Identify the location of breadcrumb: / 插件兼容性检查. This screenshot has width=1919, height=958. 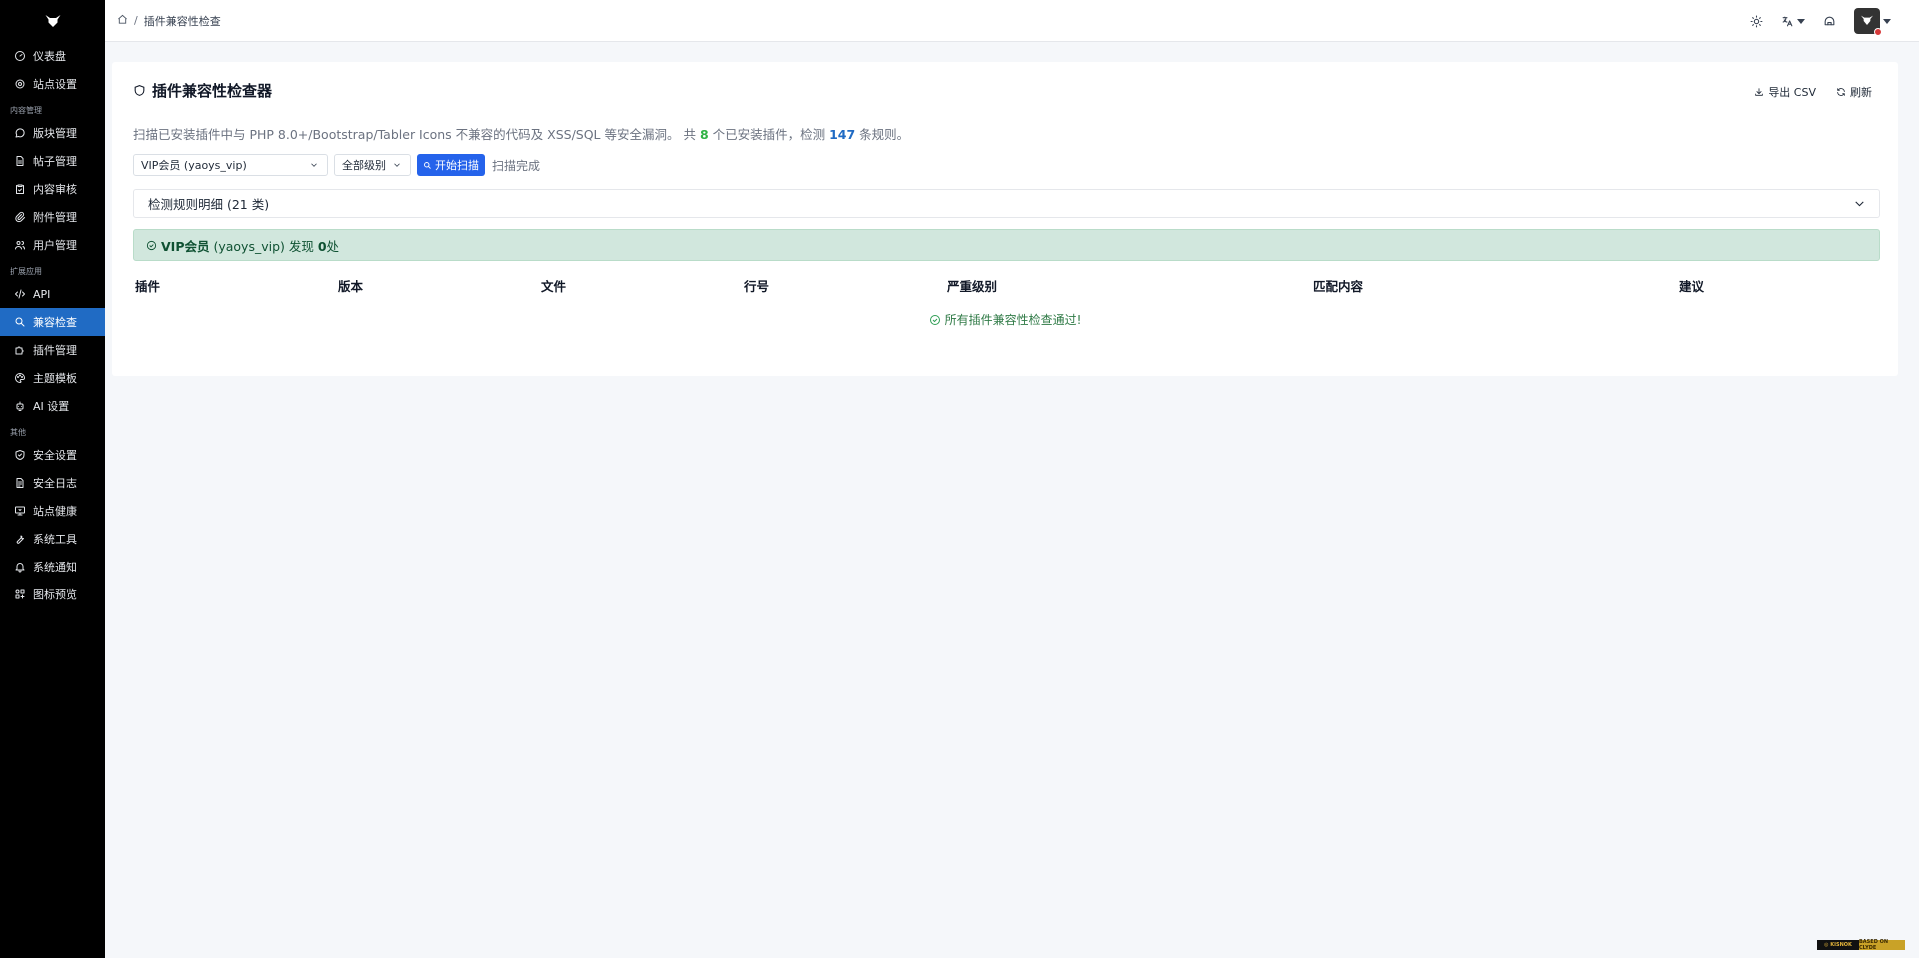
(163, 21).